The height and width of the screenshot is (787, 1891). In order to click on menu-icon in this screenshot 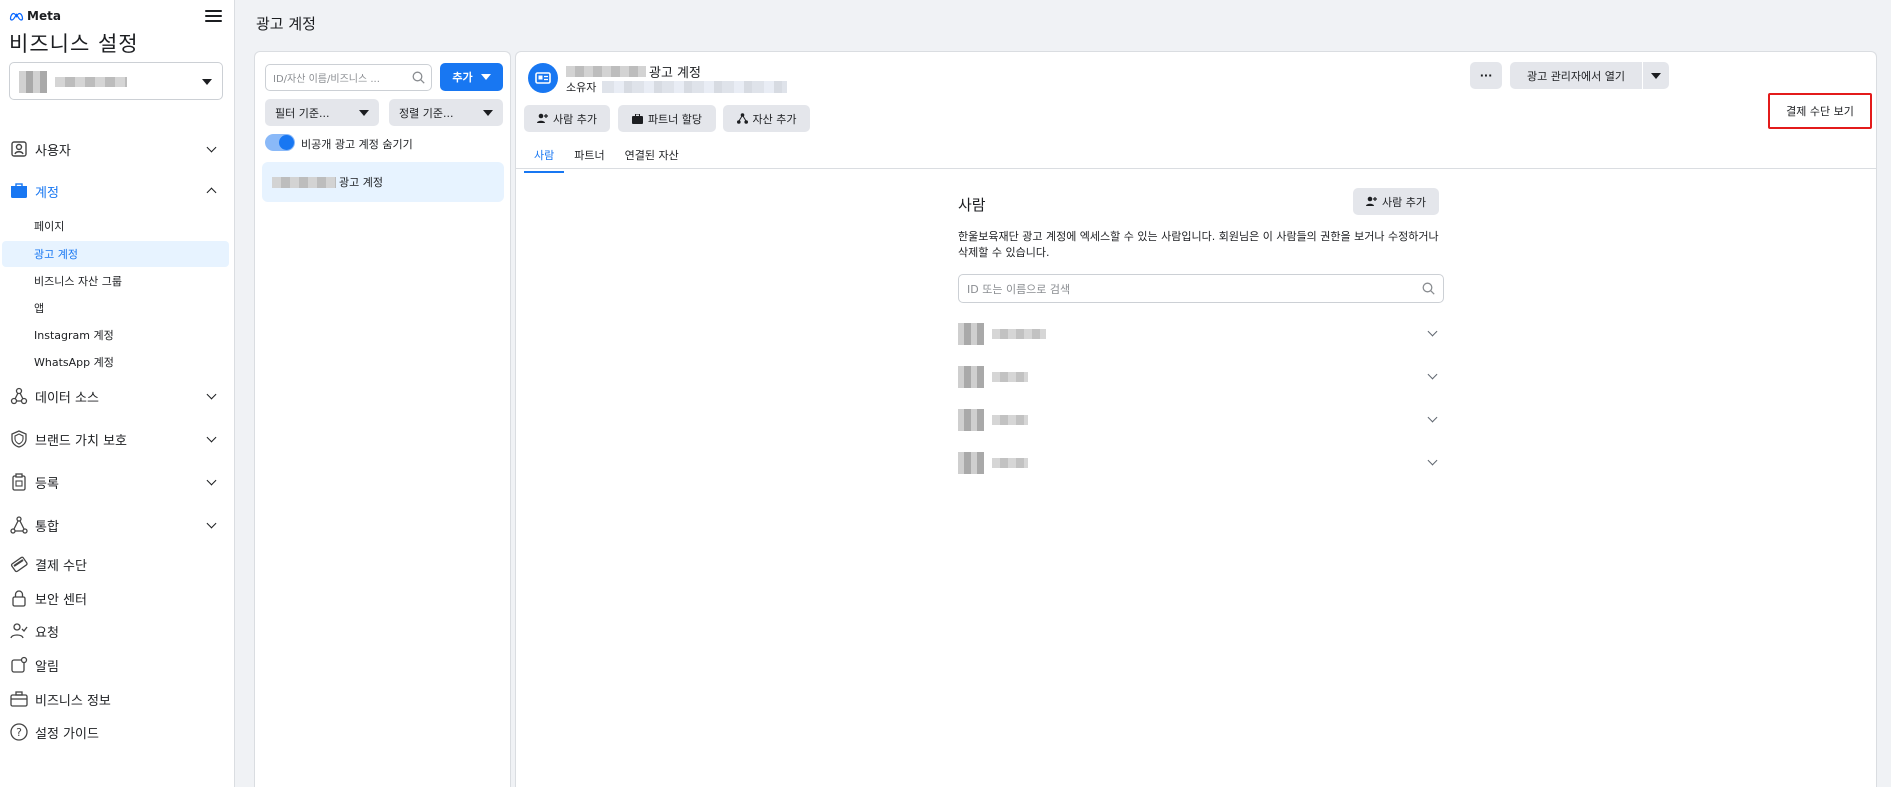, I will do `click(213, 15)`.